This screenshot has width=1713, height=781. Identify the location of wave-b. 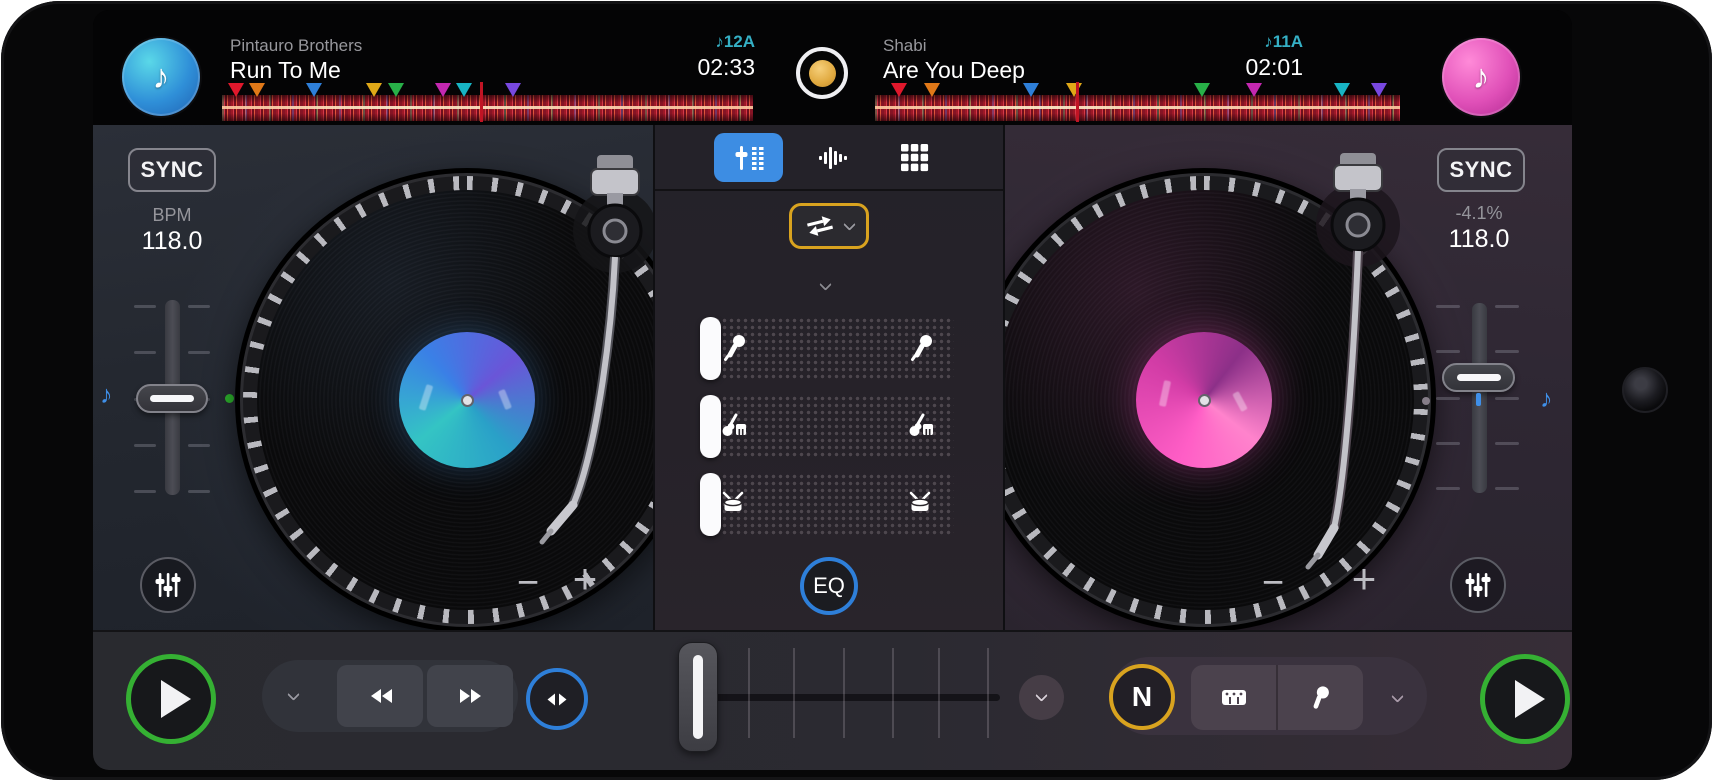
(1137, 102).